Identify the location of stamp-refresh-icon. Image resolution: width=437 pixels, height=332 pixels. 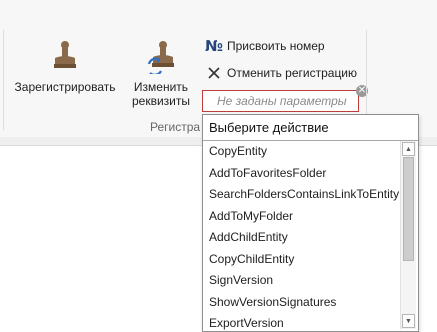
(160, 57).